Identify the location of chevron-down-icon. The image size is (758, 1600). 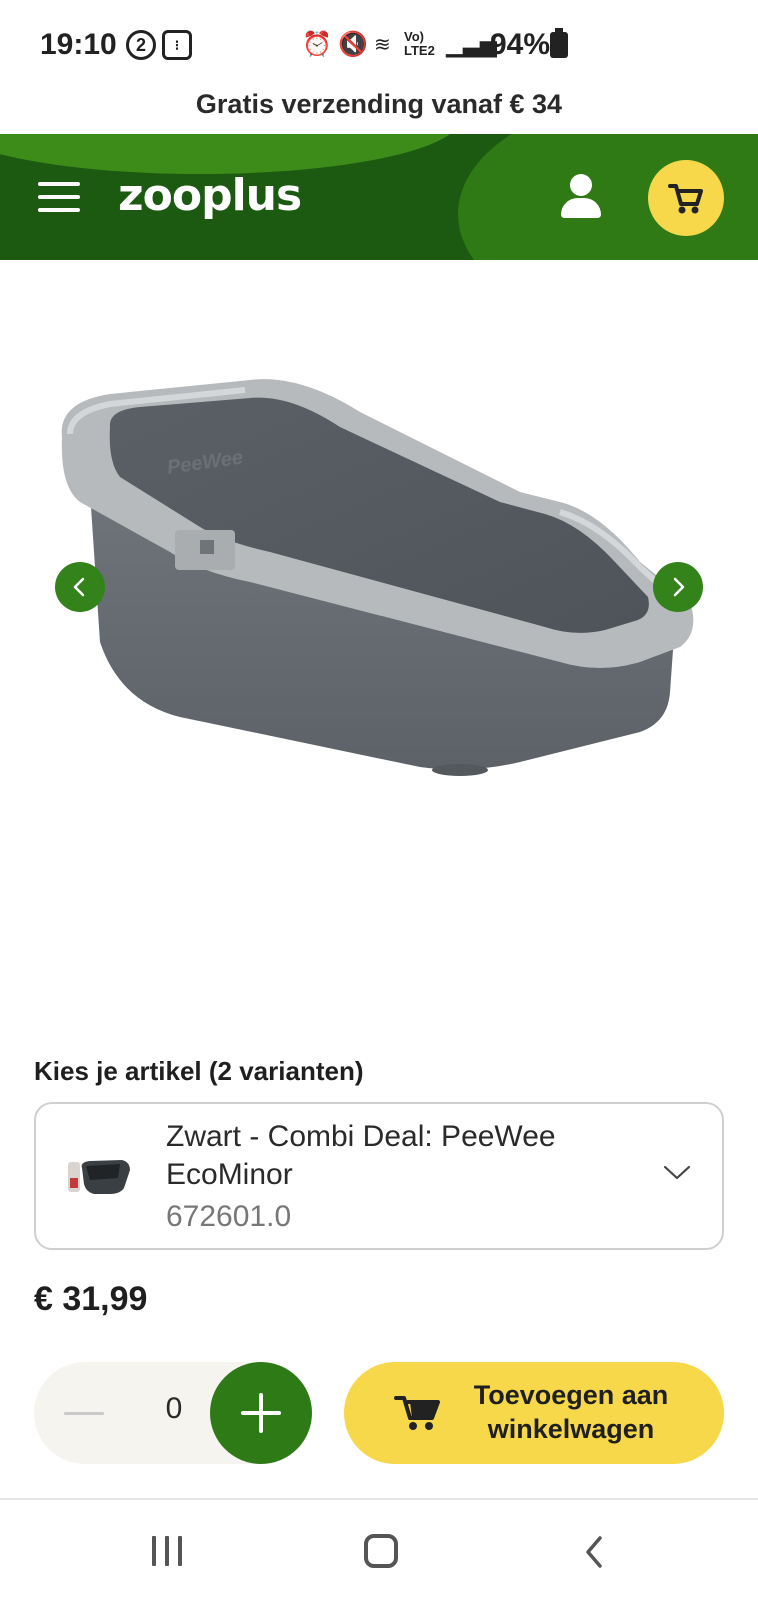
(677, 1172).